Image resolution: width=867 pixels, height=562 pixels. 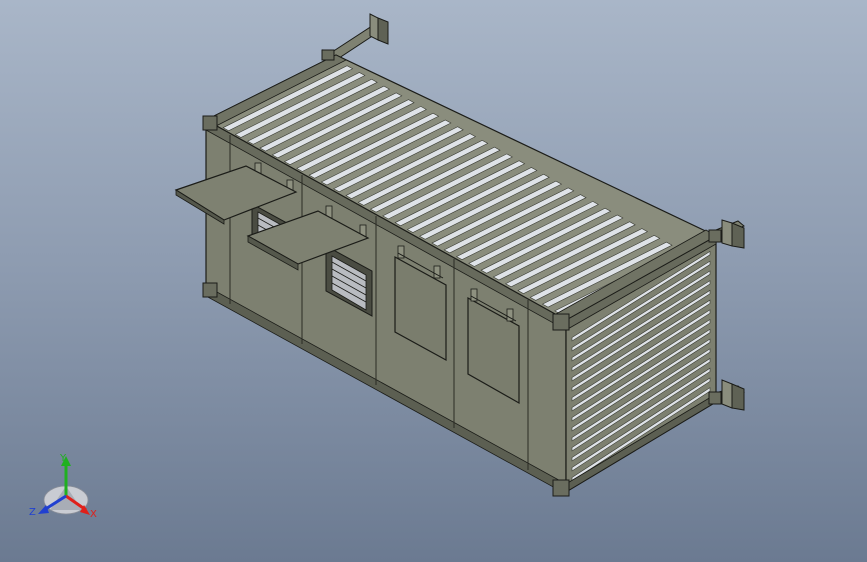 I want to click on y-axis-label: Y, so click(x=63, y=458).